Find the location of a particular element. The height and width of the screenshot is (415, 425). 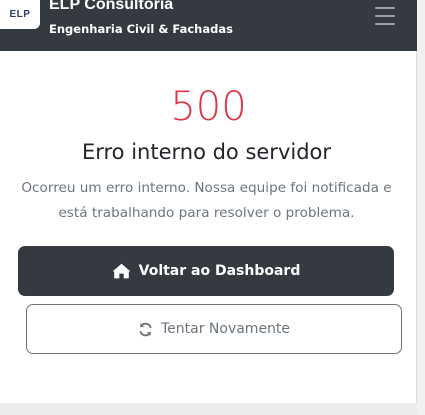

back-to-dashboard-button: Voltar ao Dashboard is located at coordinates (206, 271).